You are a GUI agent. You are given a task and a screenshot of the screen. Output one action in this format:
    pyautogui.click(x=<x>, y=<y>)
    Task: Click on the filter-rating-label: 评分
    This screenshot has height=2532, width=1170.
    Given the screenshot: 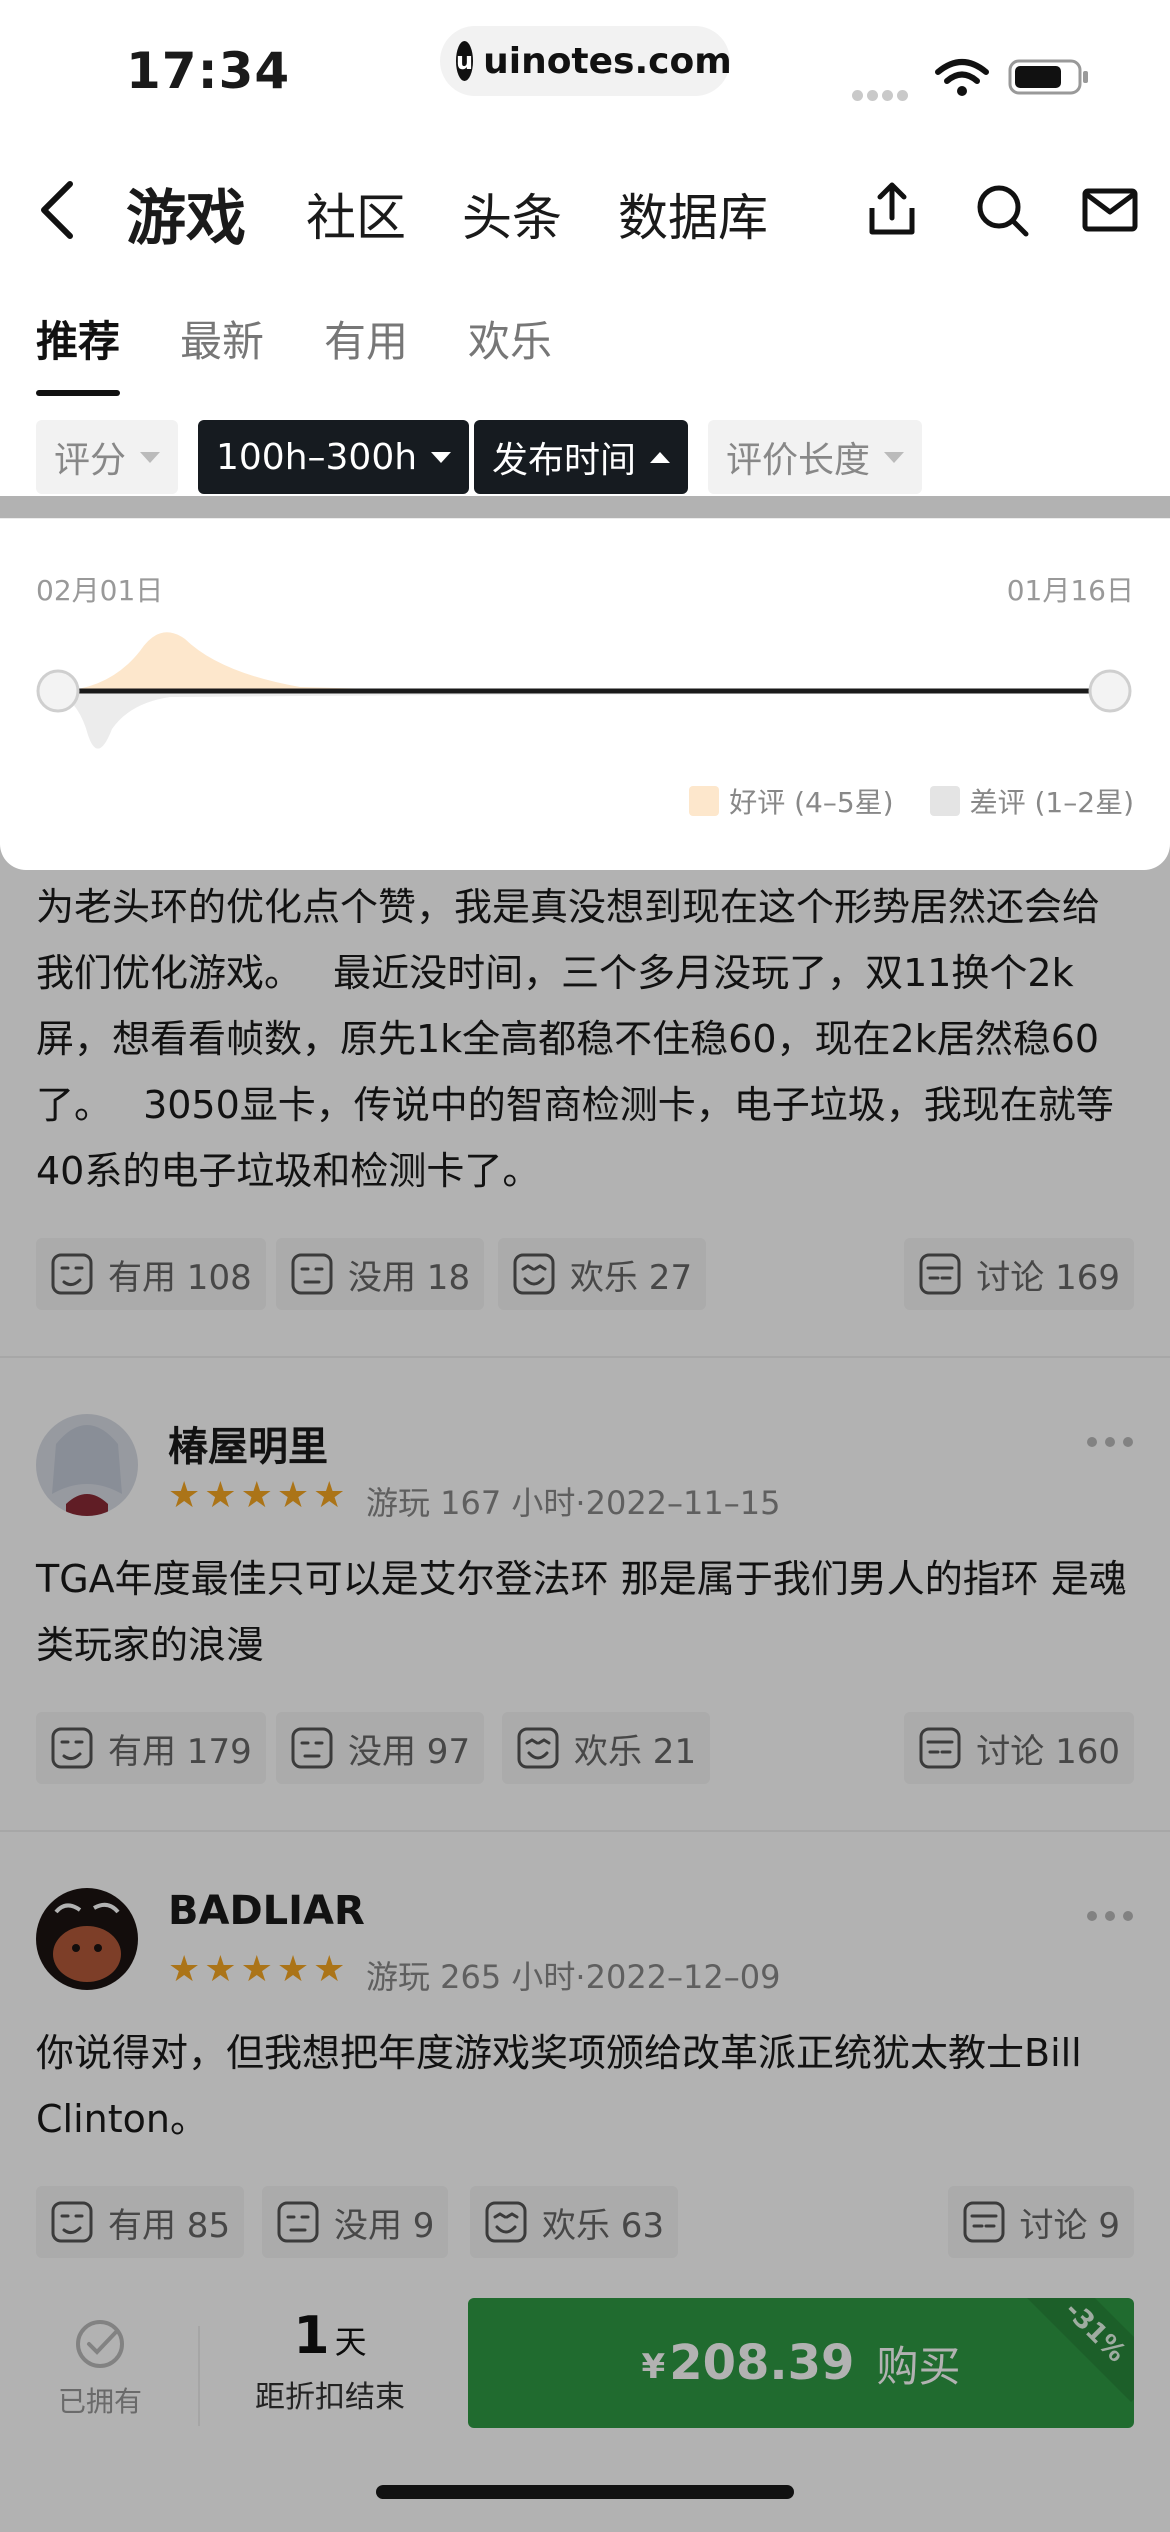 What is the action you would take?
    pyautogui.click(x=90, y=460)
    